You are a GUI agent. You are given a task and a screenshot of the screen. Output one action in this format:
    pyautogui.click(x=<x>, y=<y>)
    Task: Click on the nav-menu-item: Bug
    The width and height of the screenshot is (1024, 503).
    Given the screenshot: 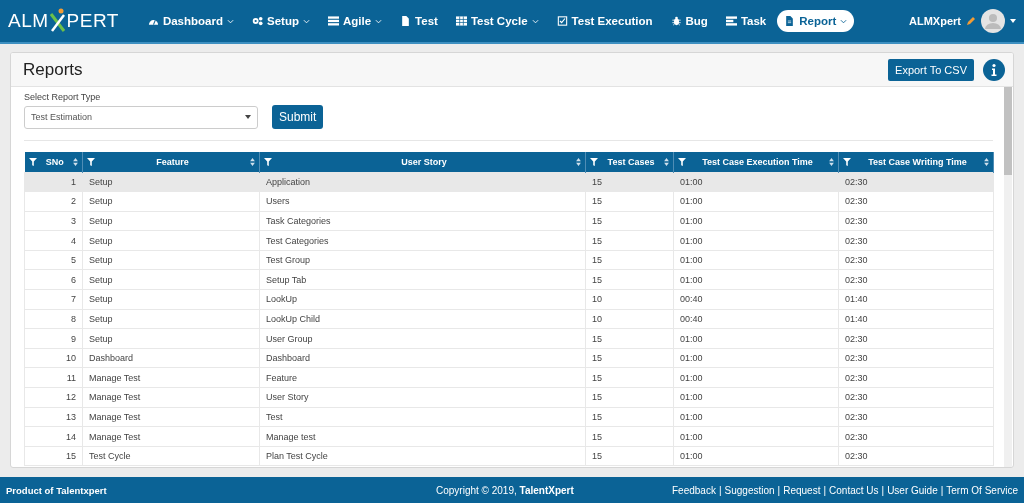 What is the action you would take?
    pyautogui.click(x=689, y=21)
    